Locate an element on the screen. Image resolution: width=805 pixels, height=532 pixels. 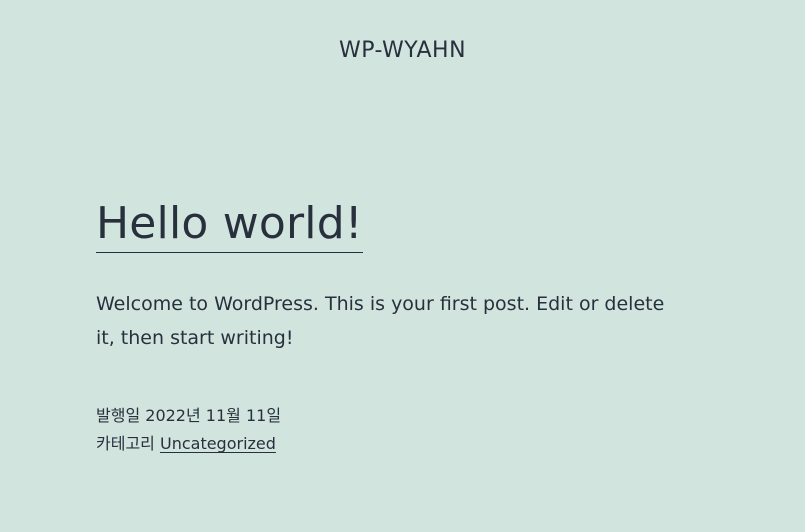
category-line: 카테고리 Uncategorized is located at coordinates (188, 444).